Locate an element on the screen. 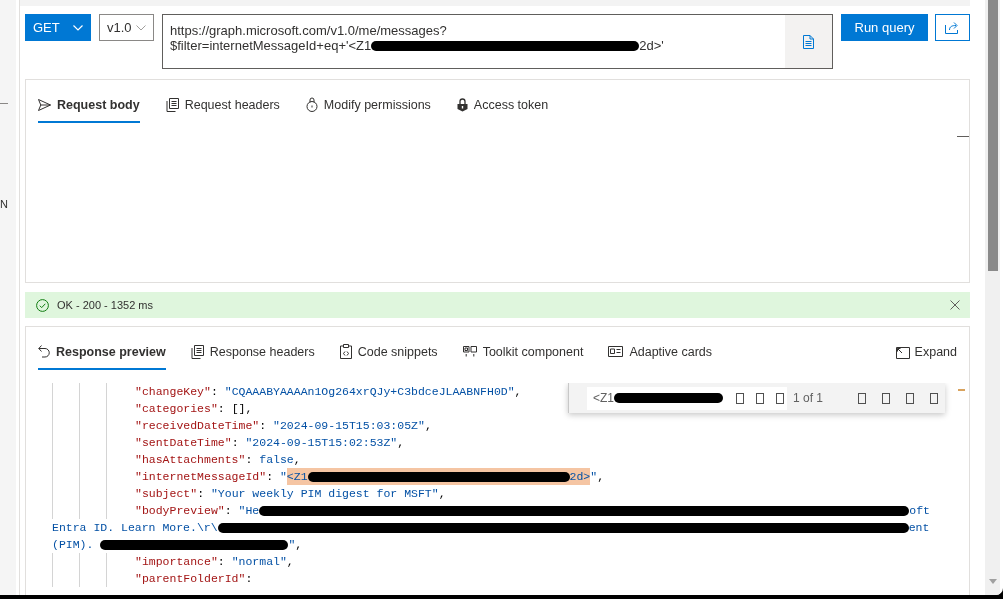  url-field: https://graph.microsoft.com/v1.0/me/messages? $filter=internetMessageId+eq+'<Z1 2d>' is located at coordinates (497, 41).